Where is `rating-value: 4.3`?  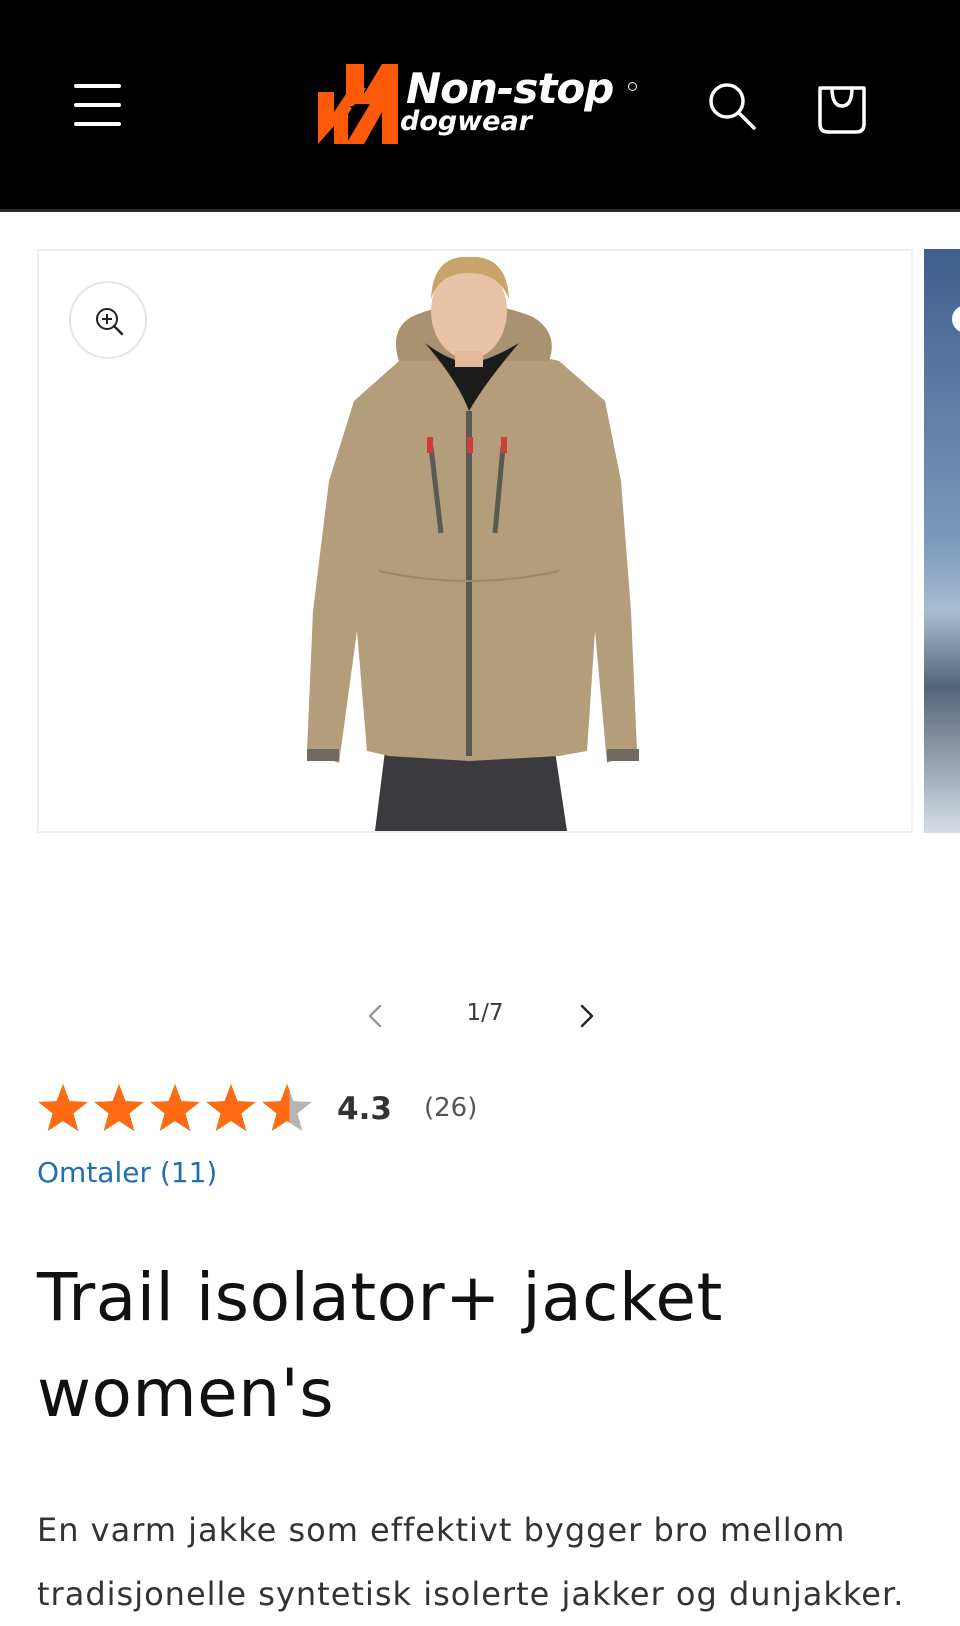 rating-value: 4.3 is located at coordinates (364, 1109).